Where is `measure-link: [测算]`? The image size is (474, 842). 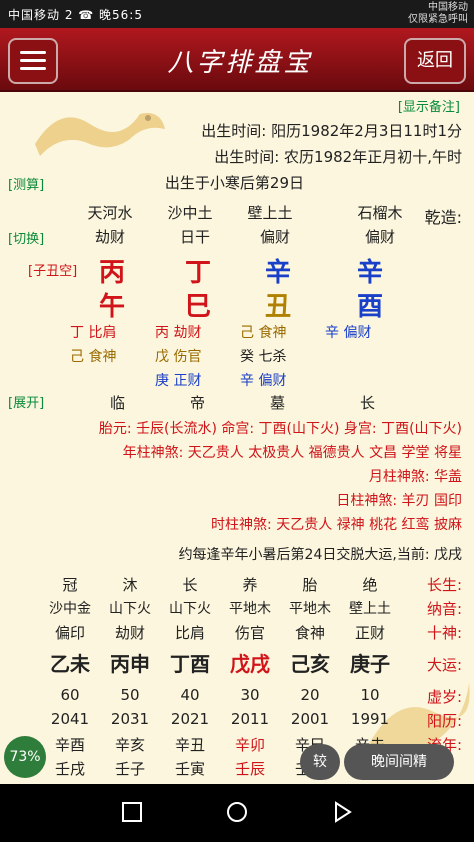
measure-link: [测算] is located at coordinates (26, 183).